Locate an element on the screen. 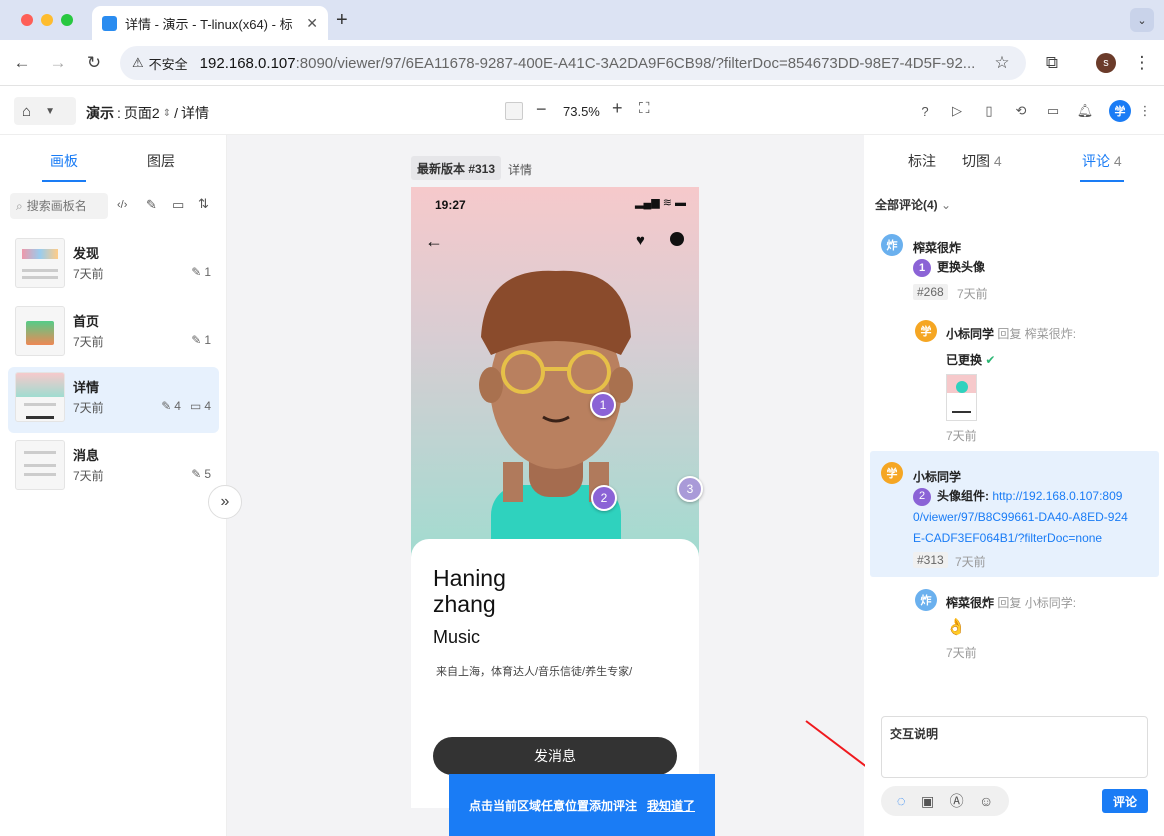 Image resolution: width=1164 pixels, height=836 pixels. caret-down-icon: ▼ is located at coordinates (50, 111).